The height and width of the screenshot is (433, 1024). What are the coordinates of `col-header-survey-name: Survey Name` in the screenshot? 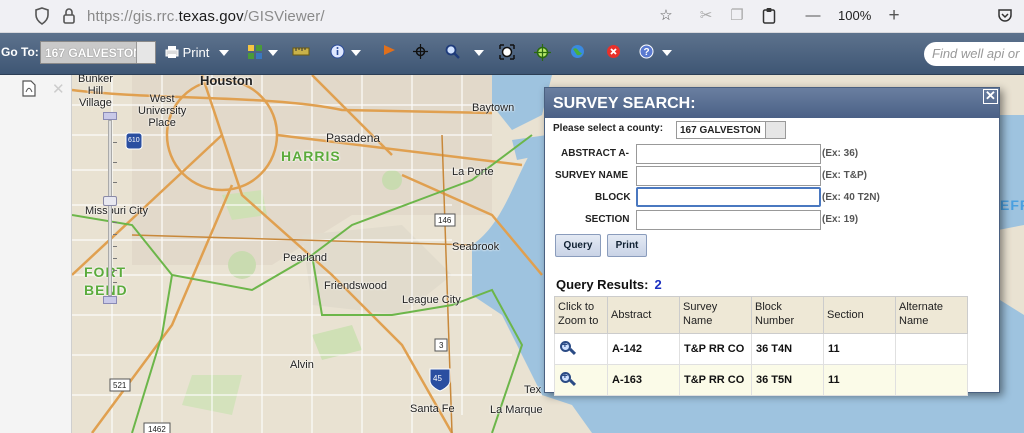 It's located at (715, 315).